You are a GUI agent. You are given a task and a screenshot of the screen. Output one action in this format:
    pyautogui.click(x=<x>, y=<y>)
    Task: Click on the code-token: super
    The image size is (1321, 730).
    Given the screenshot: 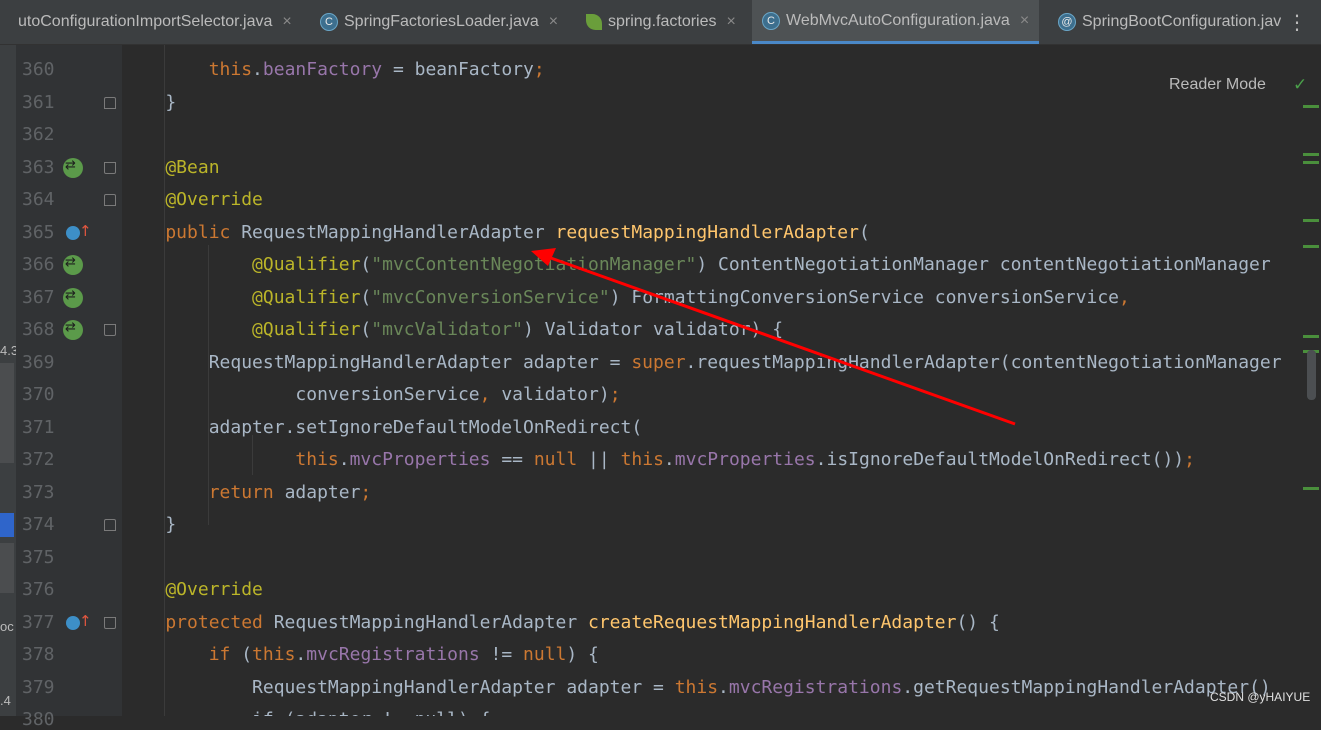 What is the action you would take?
    pyautogui.click(x=658, y=362)
    